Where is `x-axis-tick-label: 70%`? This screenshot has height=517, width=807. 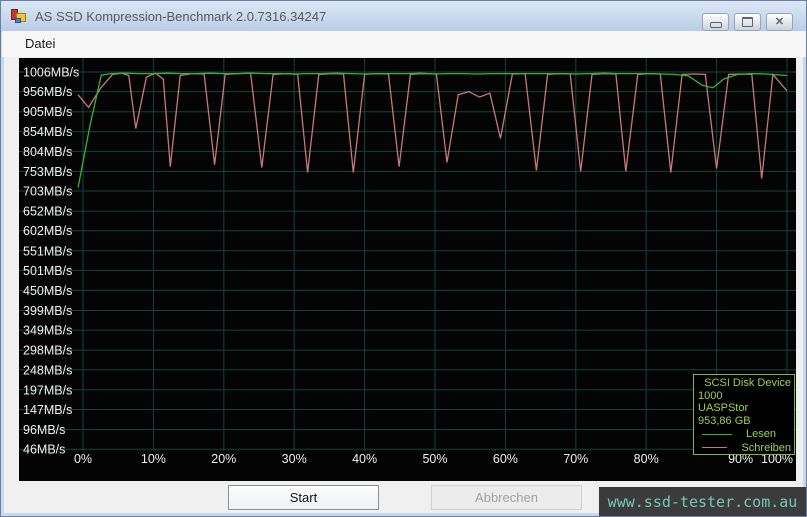
x-axis-tick-label: 70% is located at coordinates (575, 459).